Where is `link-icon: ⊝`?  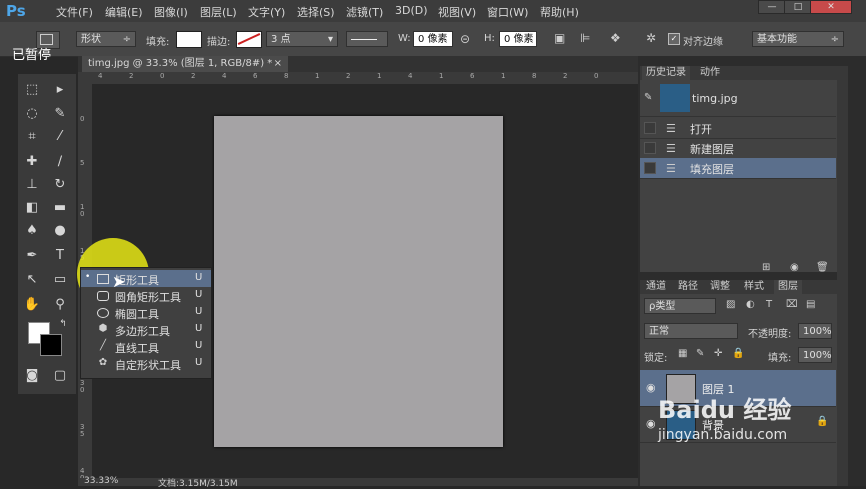 link-icon: ⊝ is located at coordinates (465, 39).